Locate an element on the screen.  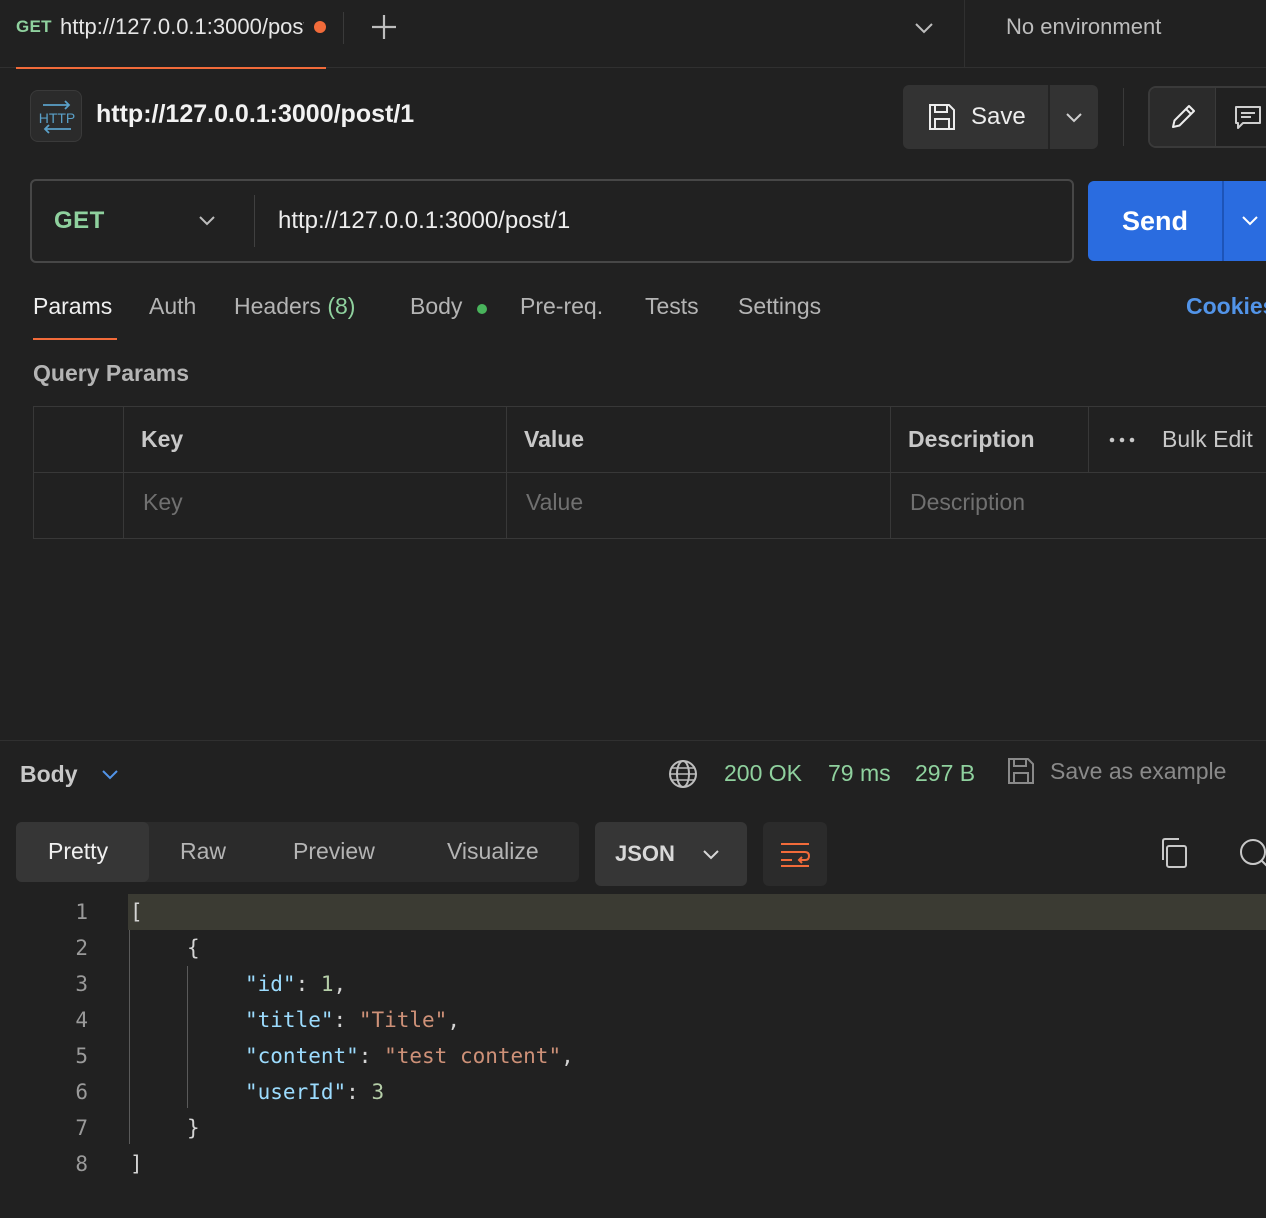
tab-headers: Headers (8) is located at coordinates (294, 306).